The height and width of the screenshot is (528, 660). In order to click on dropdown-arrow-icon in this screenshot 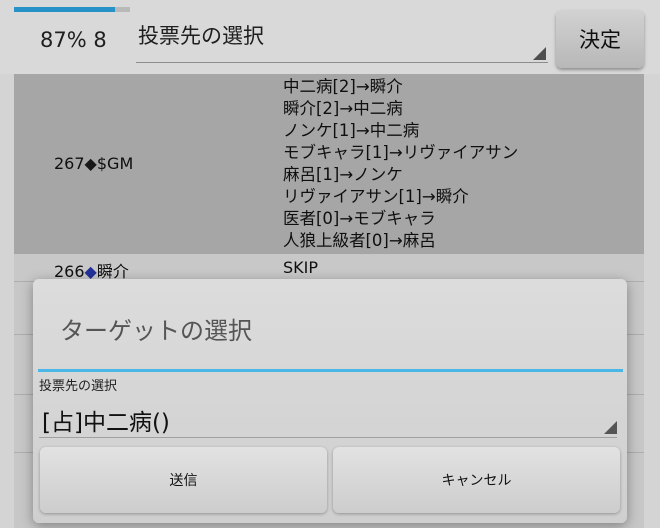, I will do `click(610, 427)`.